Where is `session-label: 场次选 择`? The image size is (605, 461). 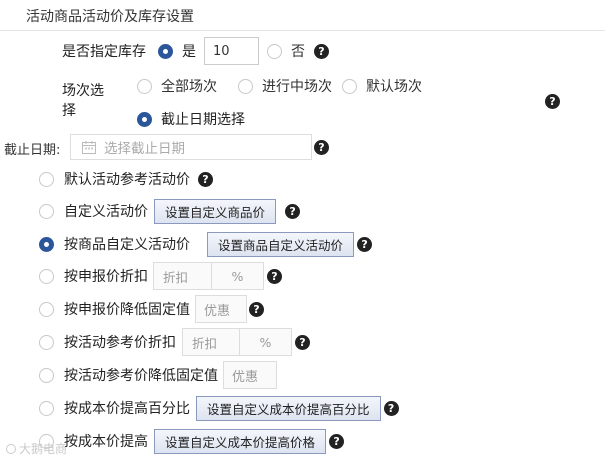
session-label: 场次选 择 is located at coordinates (83, 101).